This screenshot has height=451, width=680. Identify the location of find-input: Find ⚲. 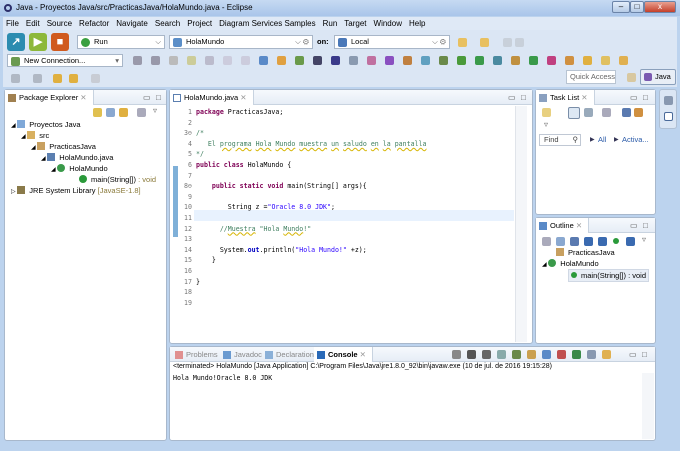
(560, 140).